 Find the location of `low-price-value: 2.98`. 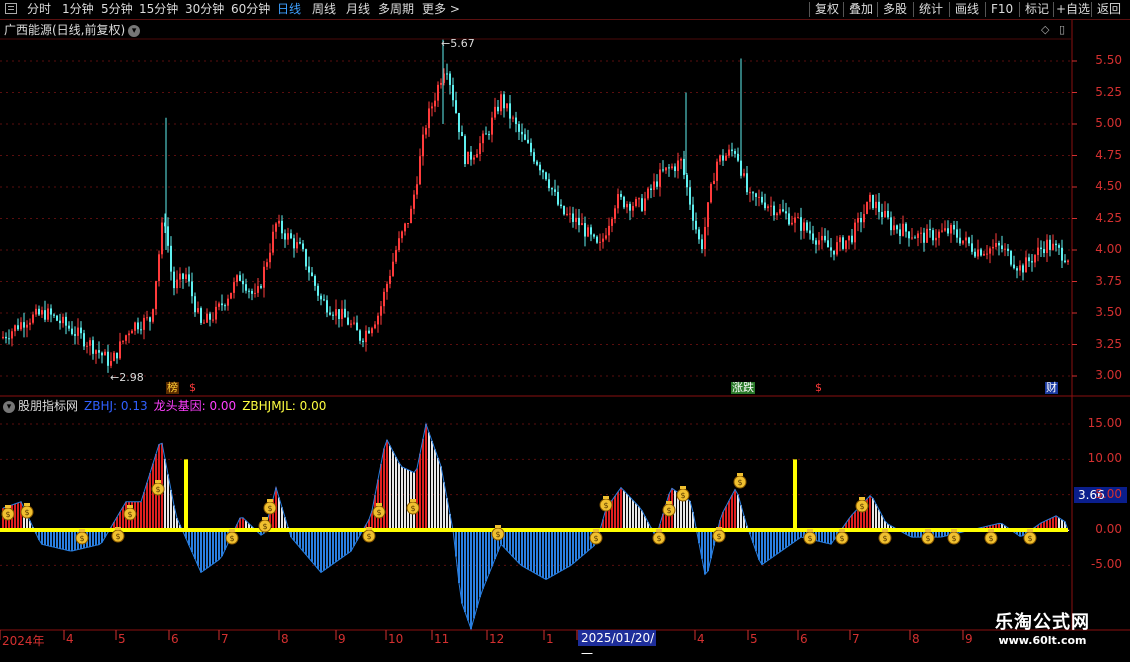

low-price-value: 2.98 is located at coordinates (131, 377).